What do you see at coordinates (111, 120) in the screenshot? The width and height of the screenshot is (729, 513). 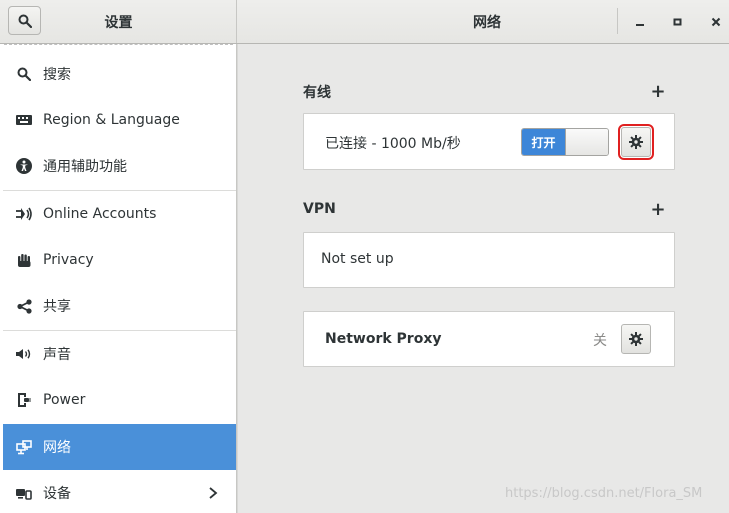 I see `sidebar-item-label: Region & Language` at bounding box center [111, 120].